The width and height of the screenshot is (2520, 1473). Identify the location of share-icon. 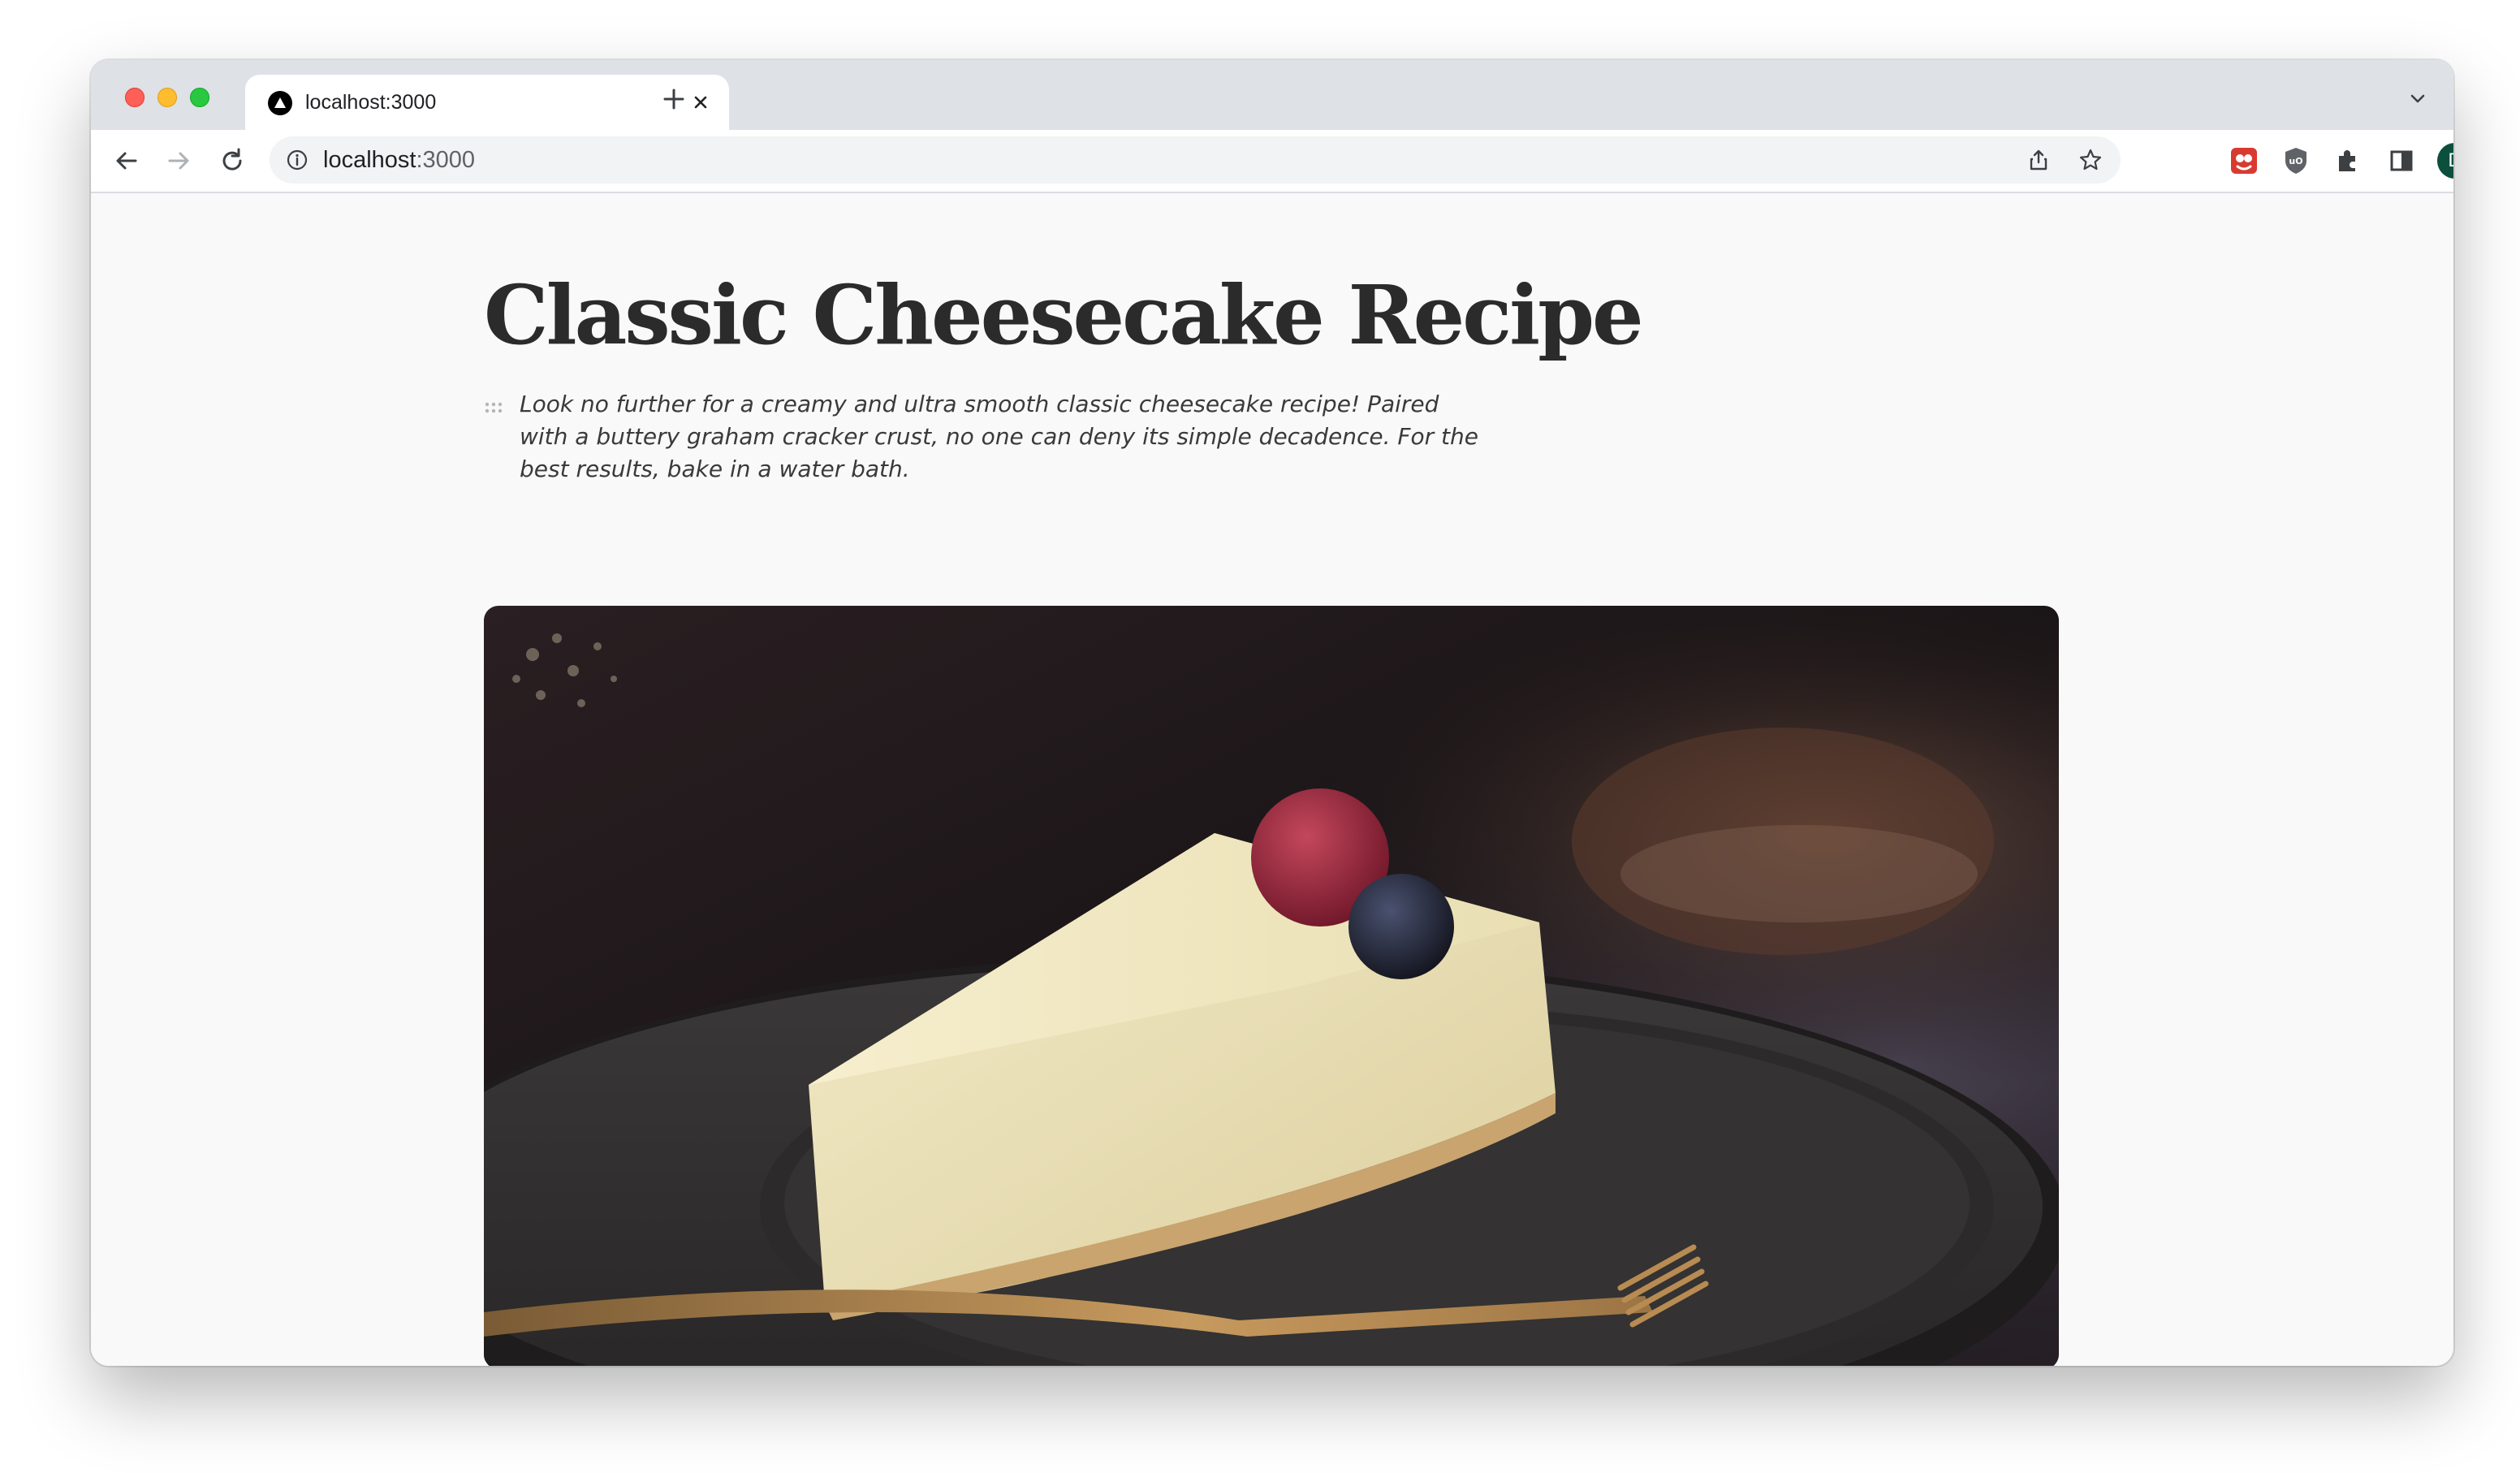
(2039, 160).